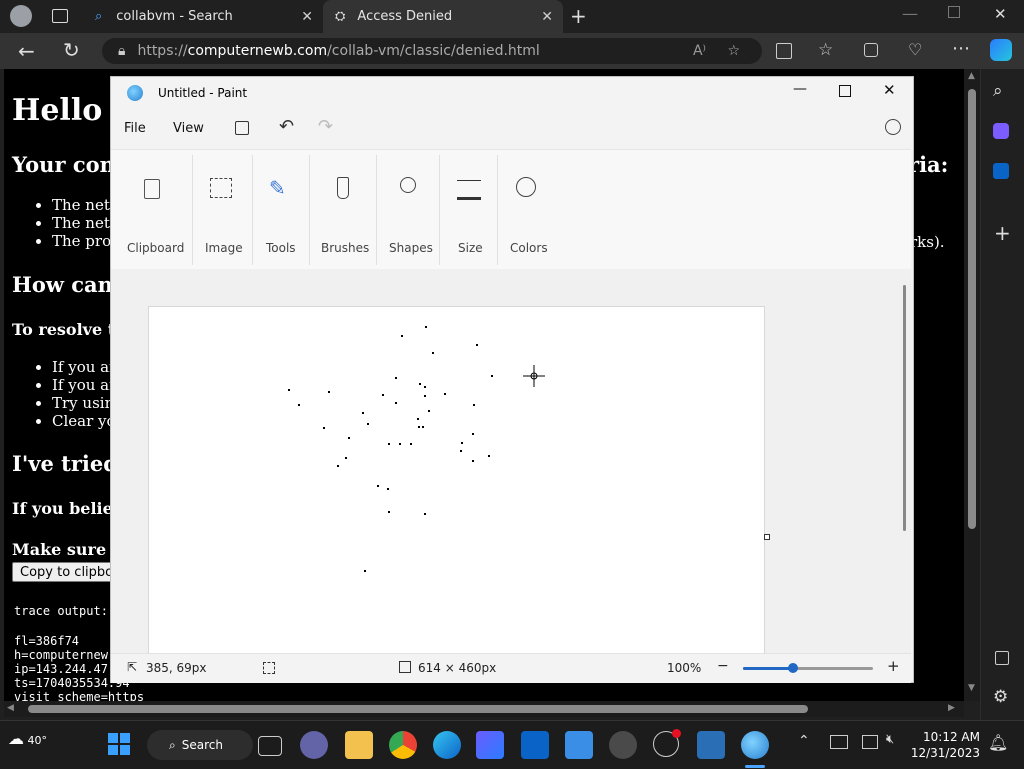 Image resolution: width=1024 pixels, height=769 pixels. What do you see at coordinates (951, 708) in the screenshot?
I see `scroll-right-arrow-icon: ▶` at bounding box center [951, 708].